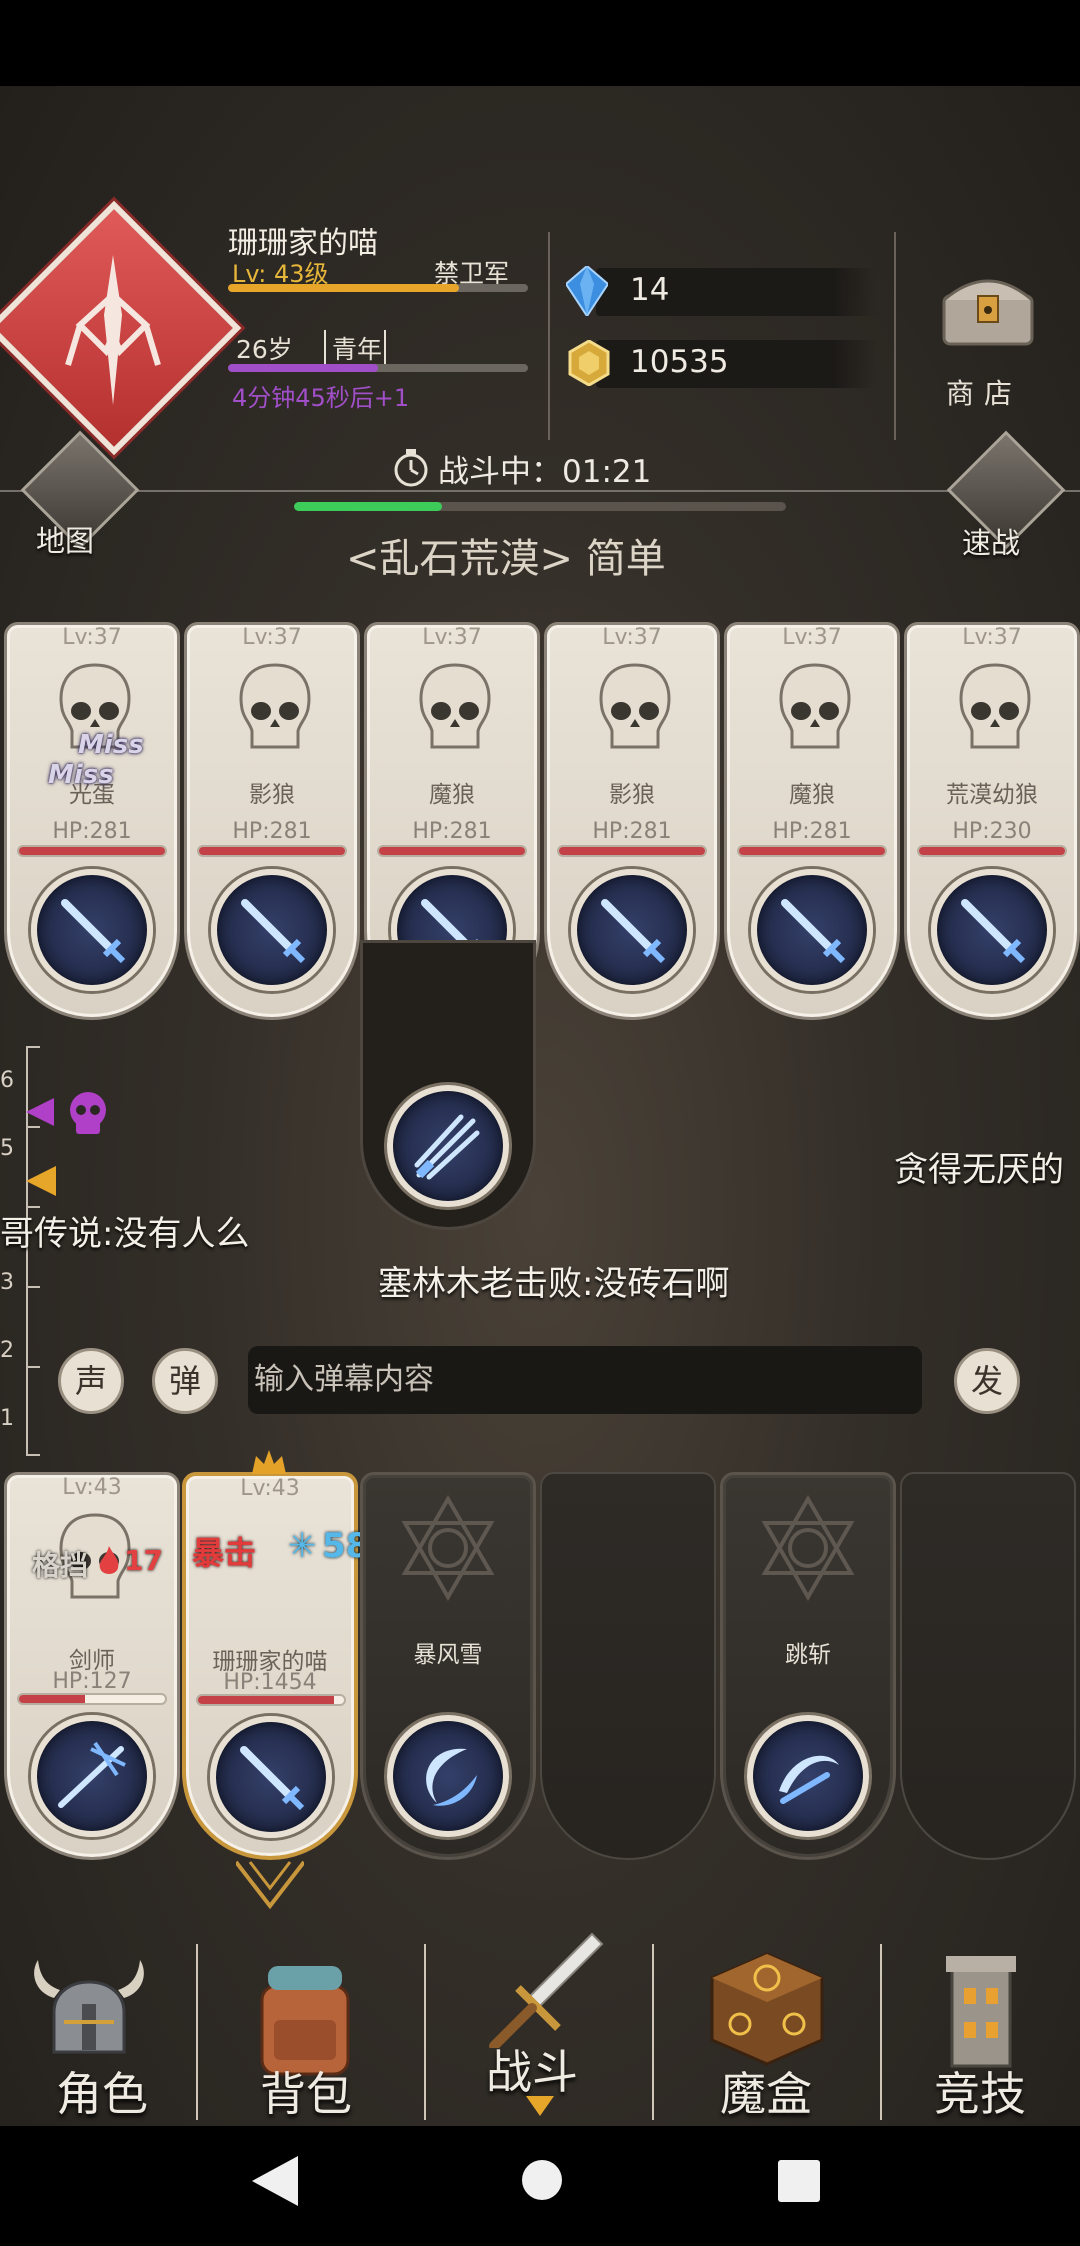 This screenshot has width=1080, height=2246. I want to click on sword-skill-icon, so click(272, 1778).